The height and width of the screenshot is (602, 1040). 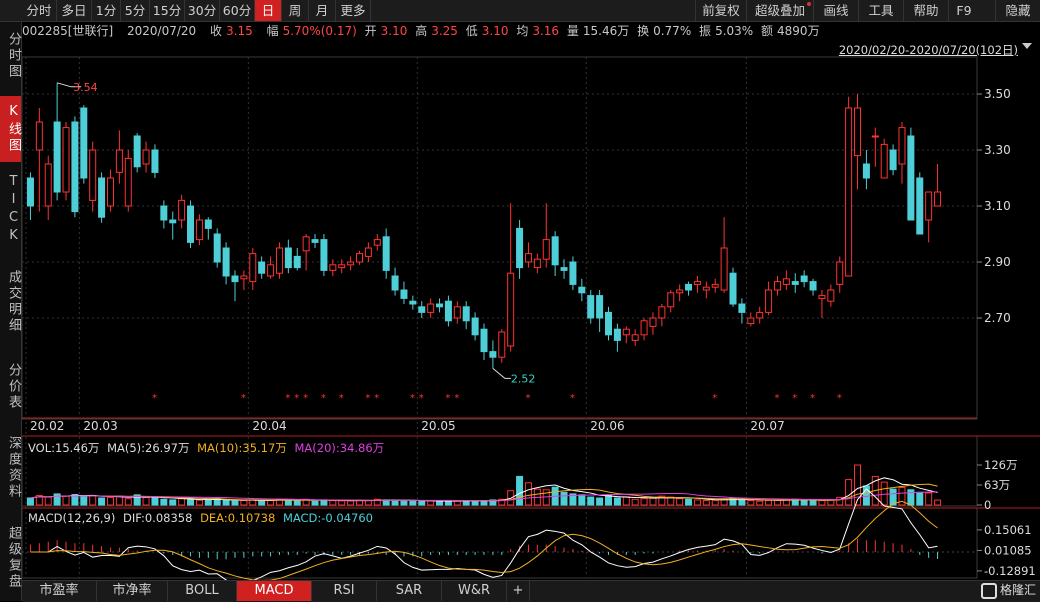 What do you see at coordinates (367, 398) in the screenshot?
I see `signal-star-7: *` at bounding box center [367, 398].